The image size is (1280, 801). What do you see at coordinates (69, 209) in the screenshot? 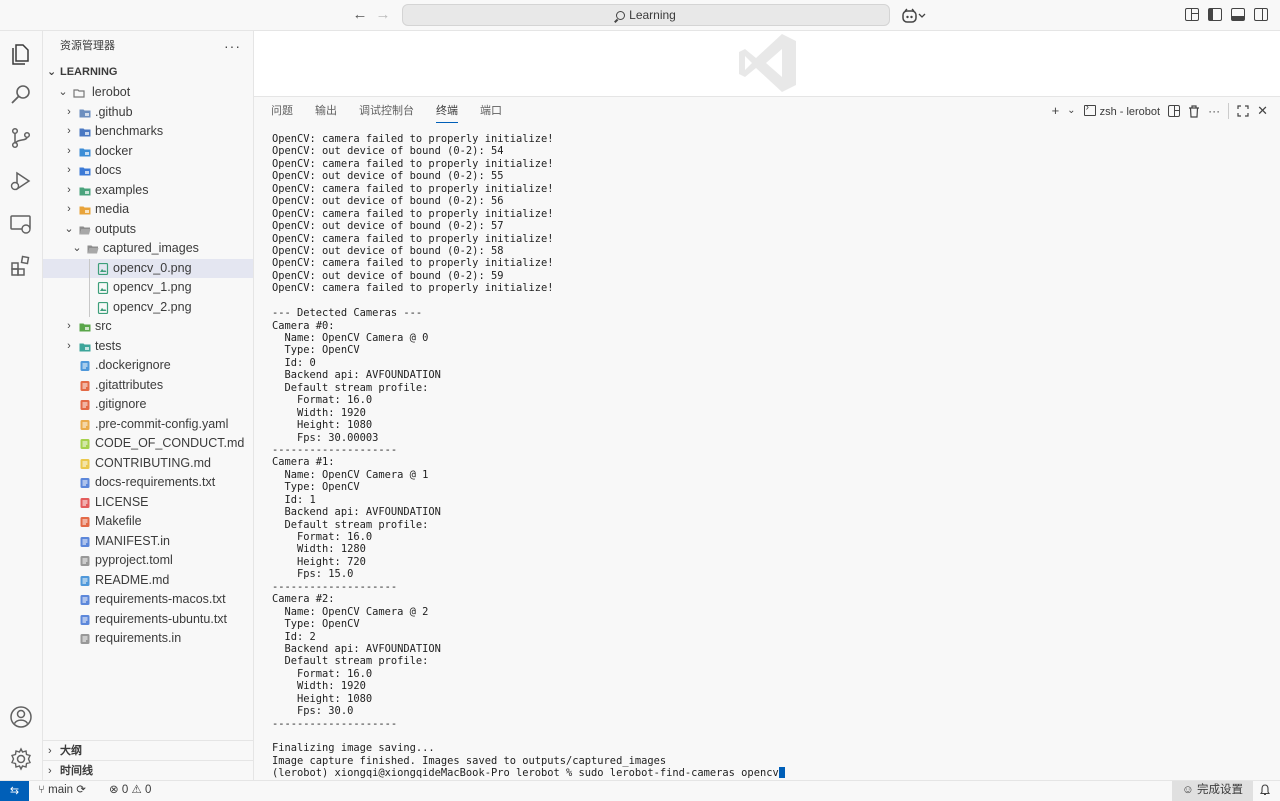
I see `chevron-right-icon: ›` at bounding box center [69, 209].